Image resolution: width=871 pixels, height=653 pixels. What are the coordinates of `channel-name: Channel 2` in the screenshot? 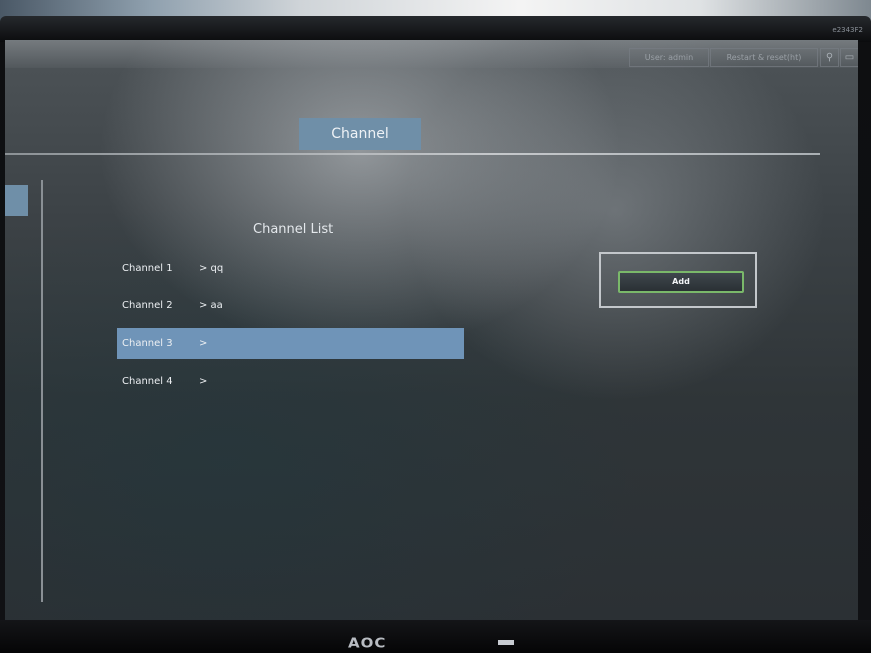 It's located at (147, 305).